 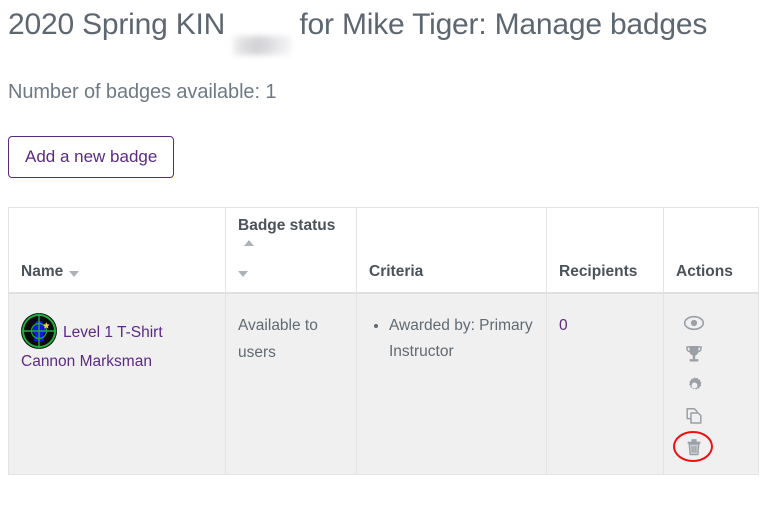 I want to click on criteria-list: Awarded by: Primary Instructor, so click(x=451, y=338).